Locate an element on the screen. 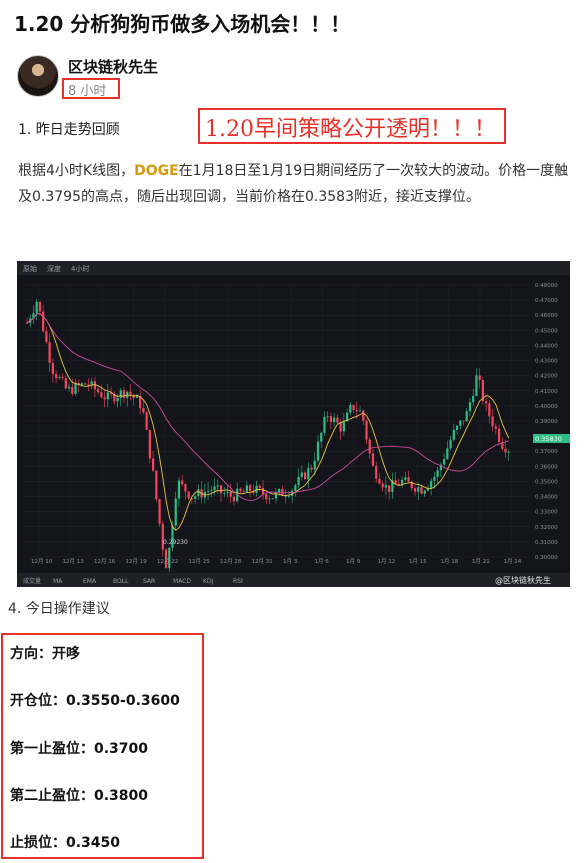  op-tp2: 第二止盈位：0.3800 is located at coordinates (79, 796).